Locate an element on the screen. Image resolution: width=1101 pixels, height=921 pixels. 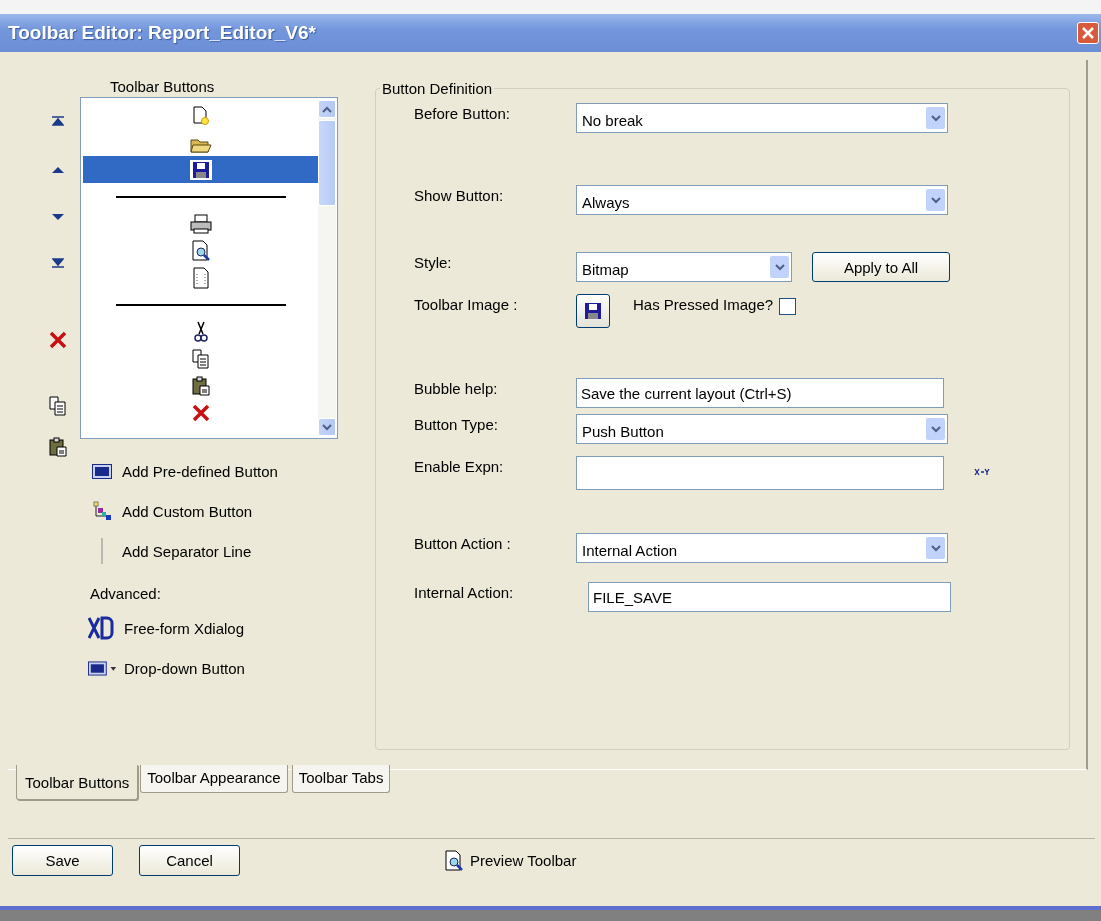
cut-icon is located at coordinates (200, 331).